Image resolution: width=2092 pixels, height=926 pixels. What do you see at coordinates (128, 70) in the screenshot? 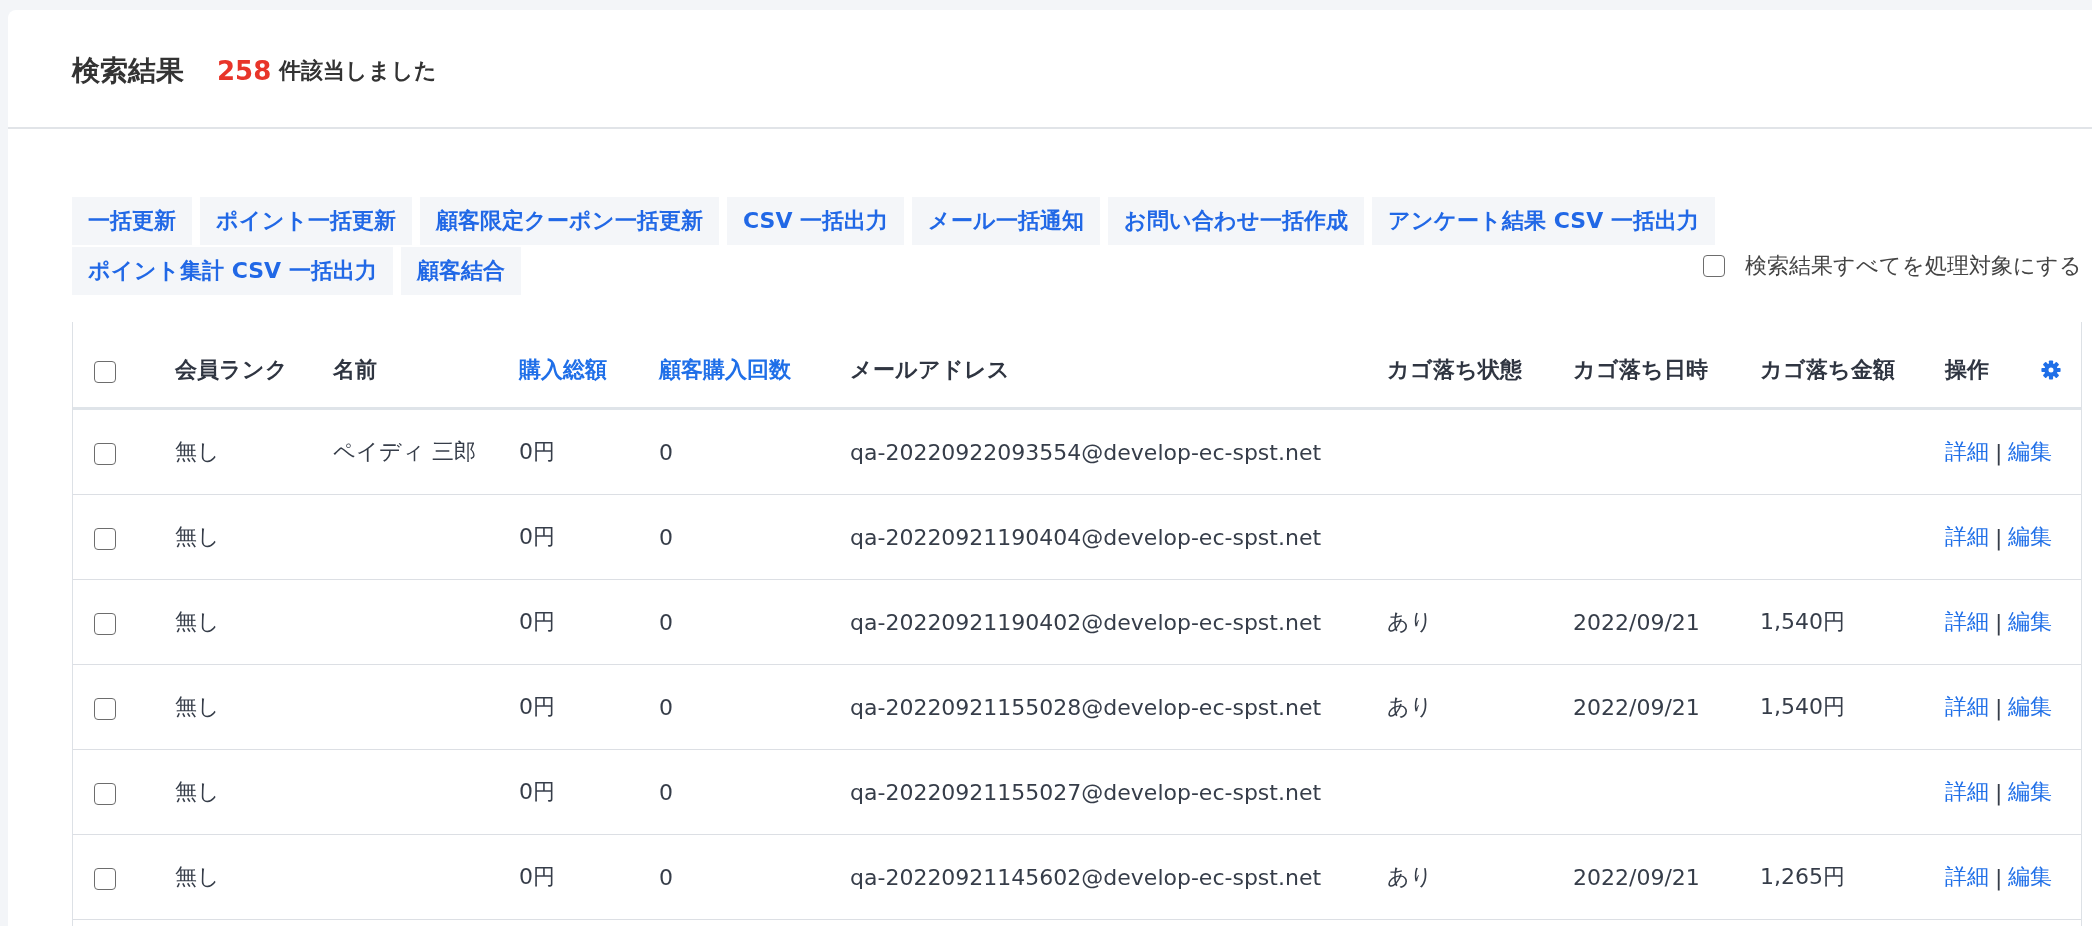
I see `page-title: 検索結果` at bounding box center [128, 70].